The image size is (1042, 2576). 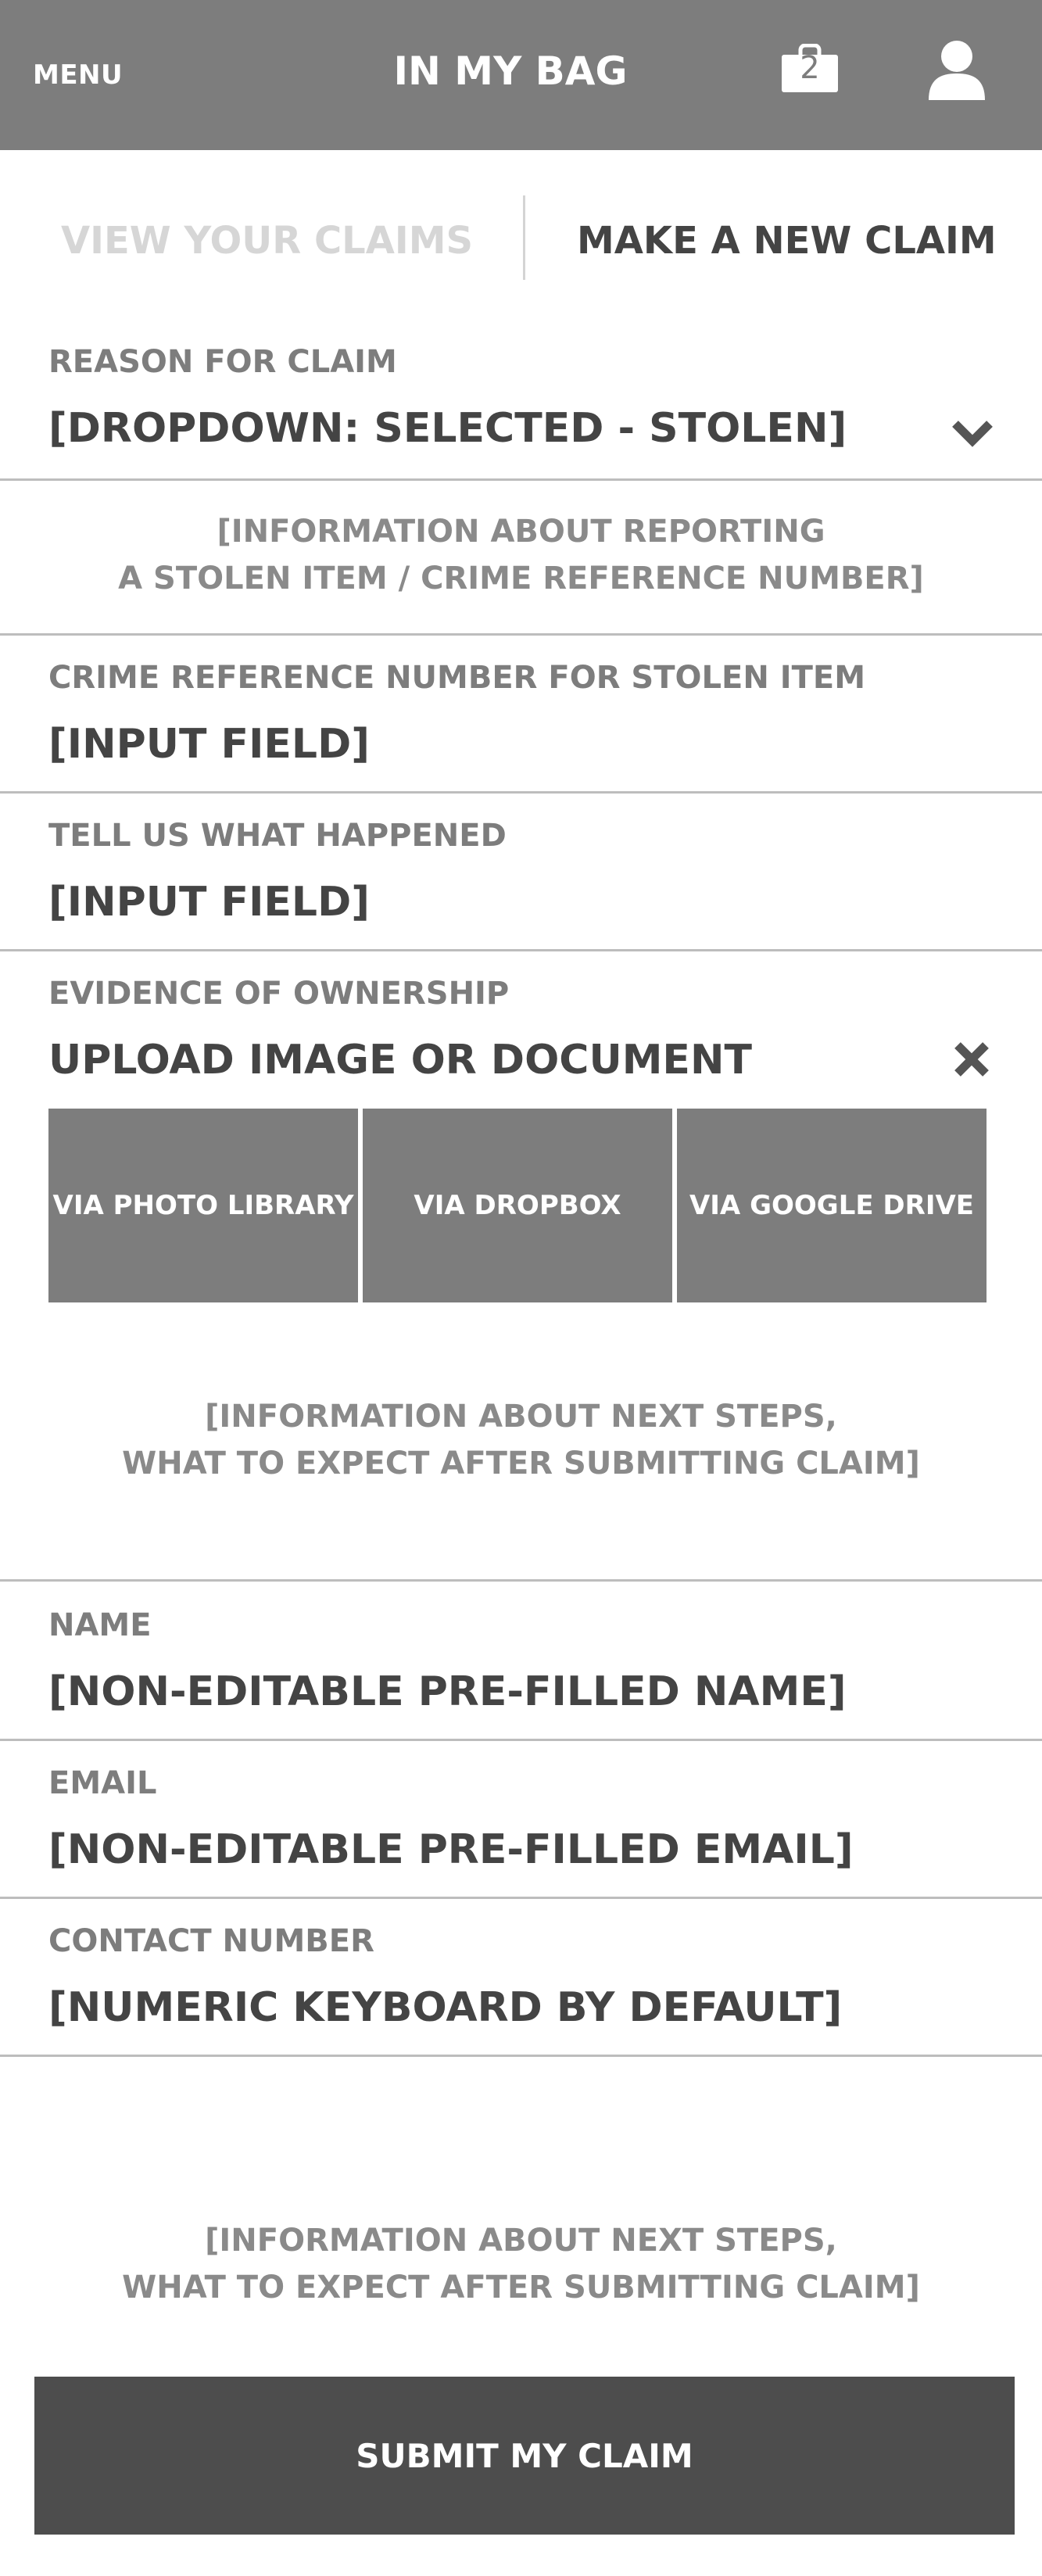 I want to click on shopping-bag-icon: 2, so click(x=810, y=68).